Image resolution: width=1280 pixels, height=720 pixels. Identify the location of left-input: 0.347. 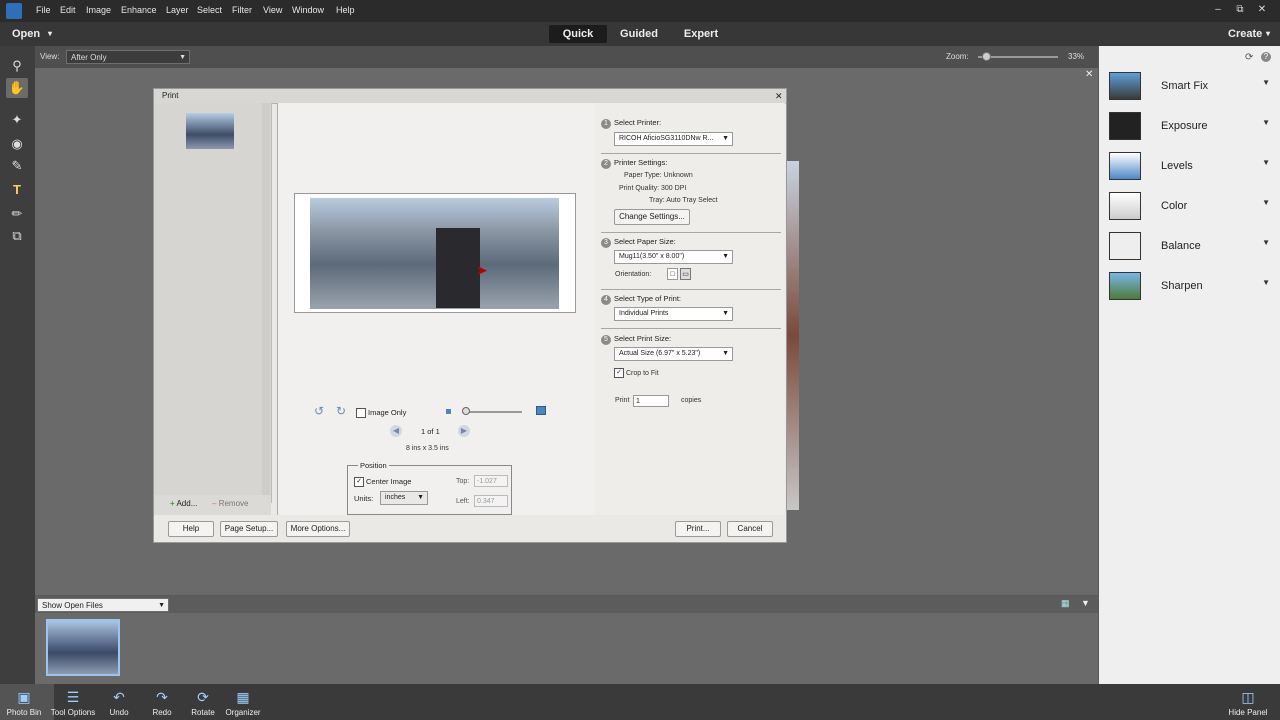
(491, 501).